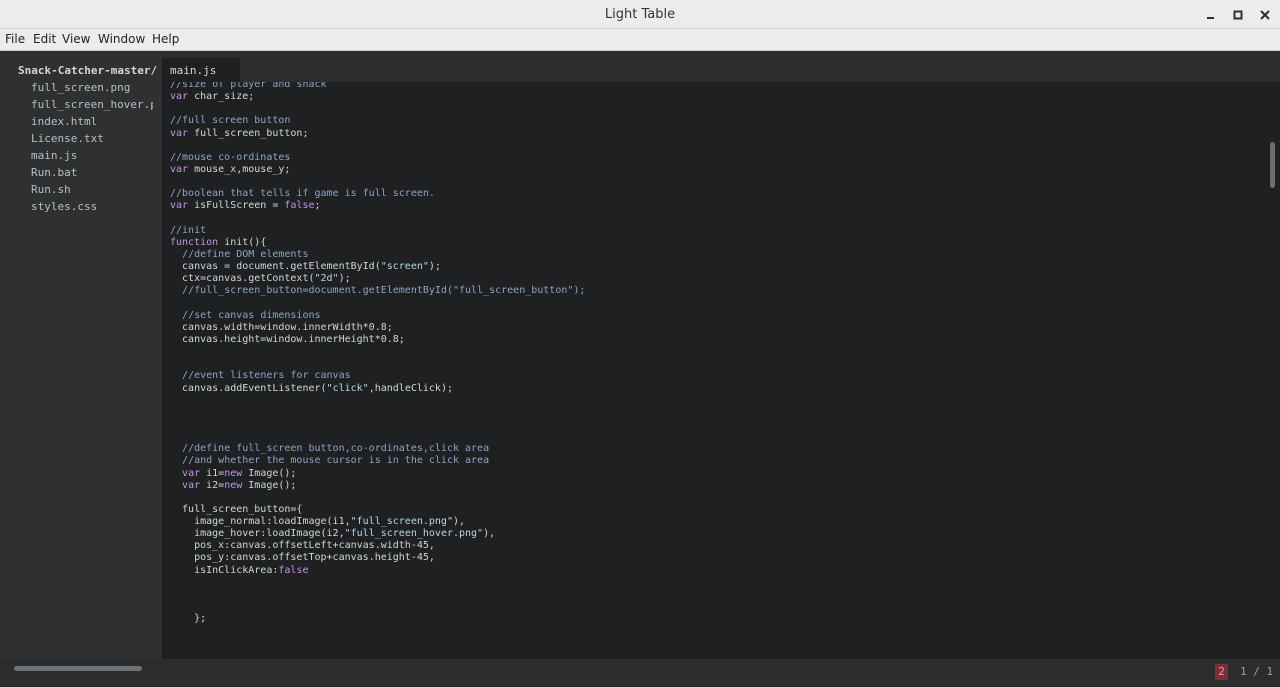 Image resolution: width=1280 pixels, height=687 pixels. I want to click on code-line: var char_size;, so click(212, 97).